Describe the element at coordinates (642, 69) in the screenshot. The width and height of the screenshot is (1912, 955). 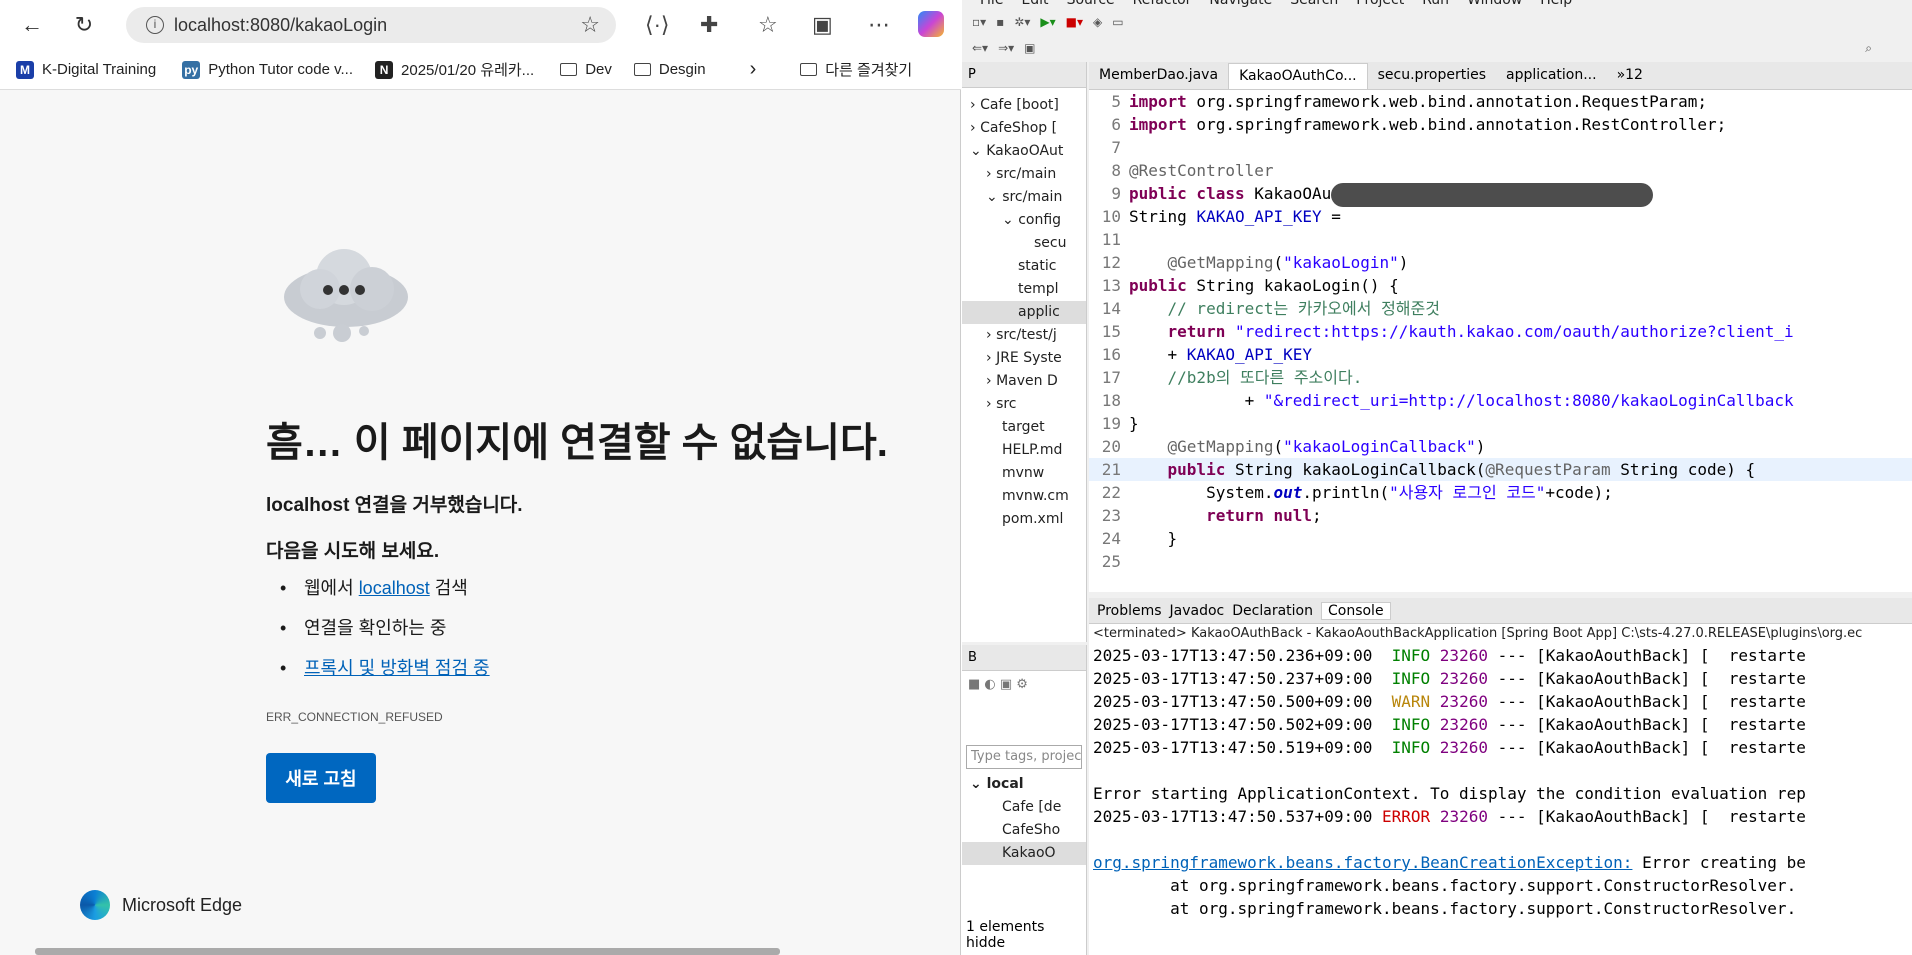
I see `folder-icon` at that location.